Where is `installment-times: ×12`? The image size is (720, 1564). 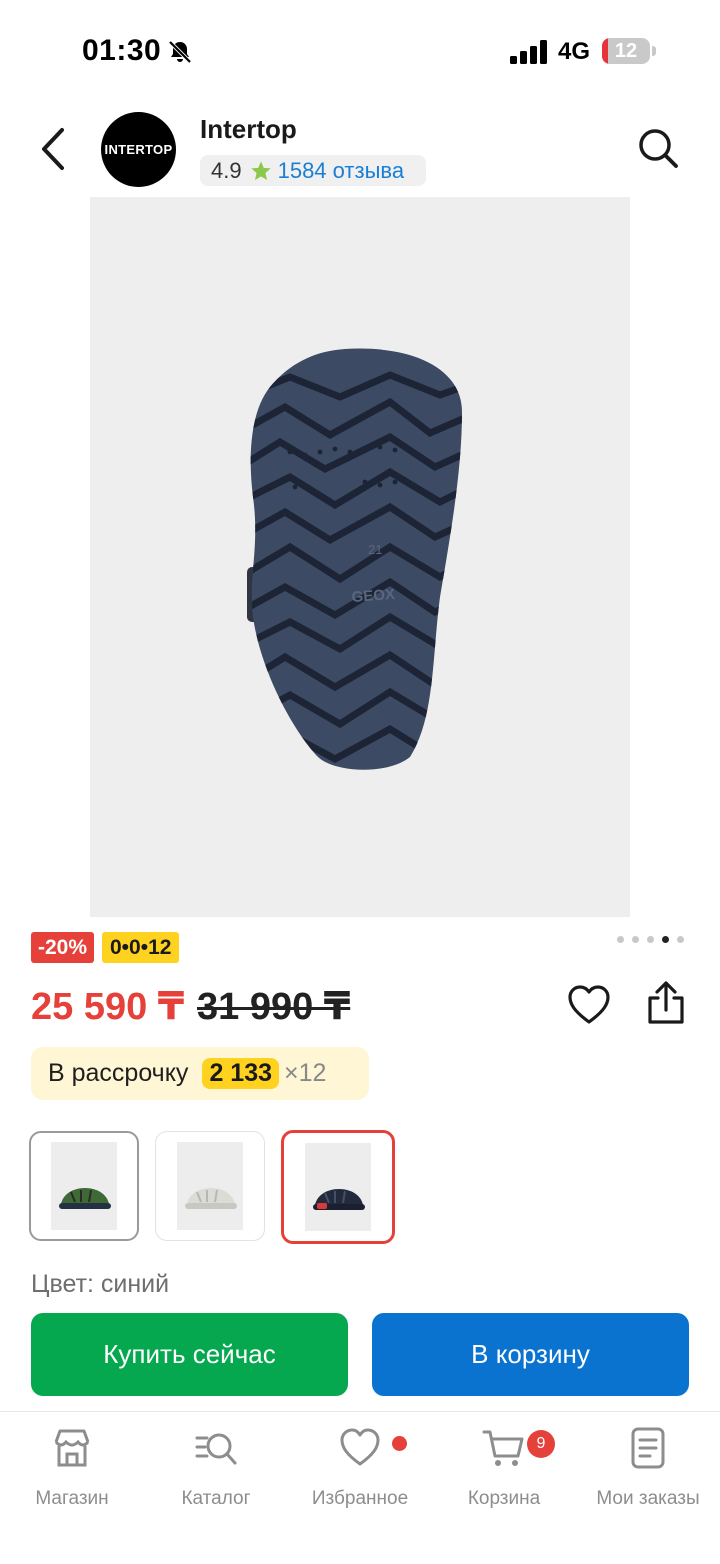 installment-times: ×12 is located at coordinates (305, 1073).